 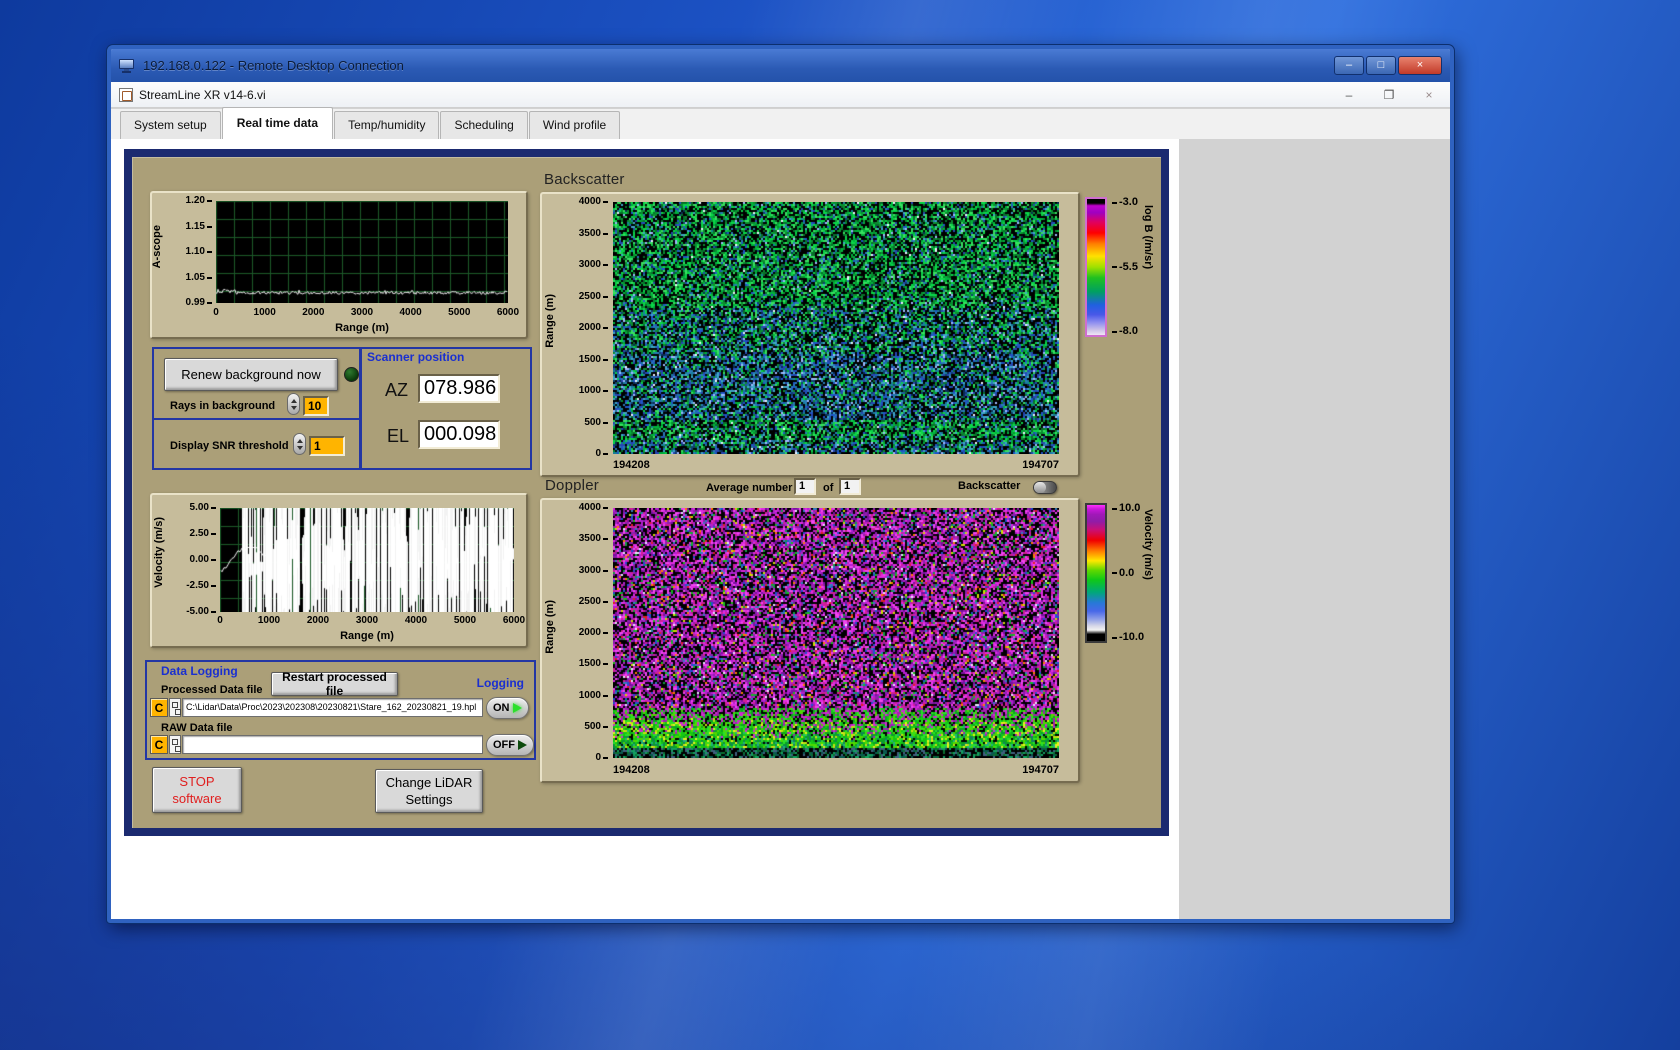 I want to click on average-of-label: of, so click(x=828, y=488).